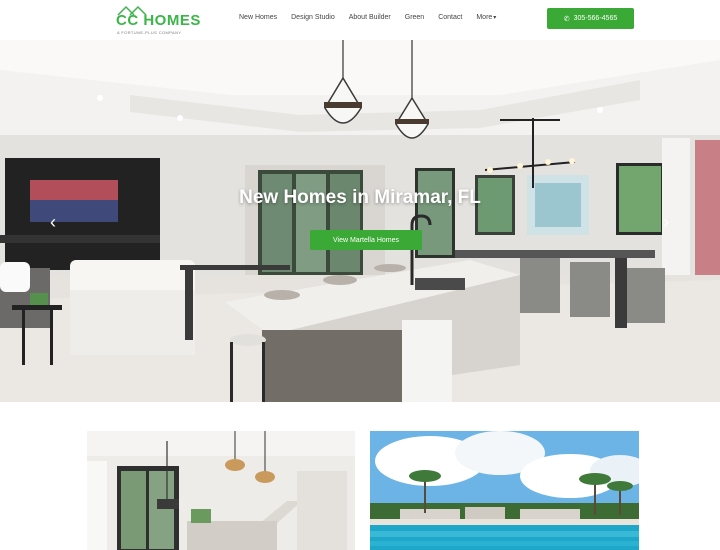 The image size is (720, 550). What do you see at coordinates (313, 17) in the screenshot?
I see `nav-design-studio: Design Studio` at bounding box center [313, 17].